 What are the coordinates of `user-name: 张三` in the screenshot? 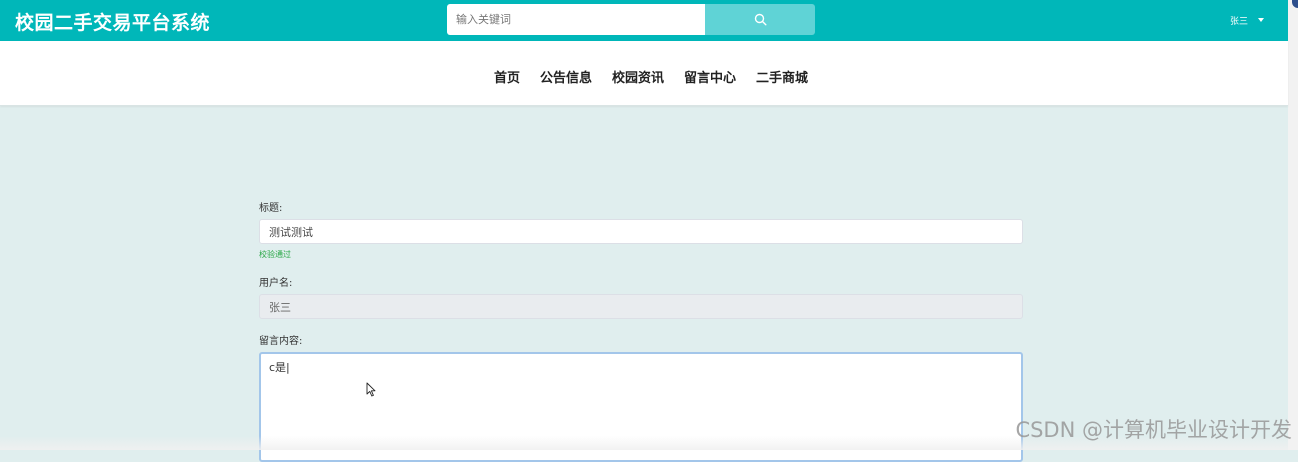 It's located at (1239, 21).